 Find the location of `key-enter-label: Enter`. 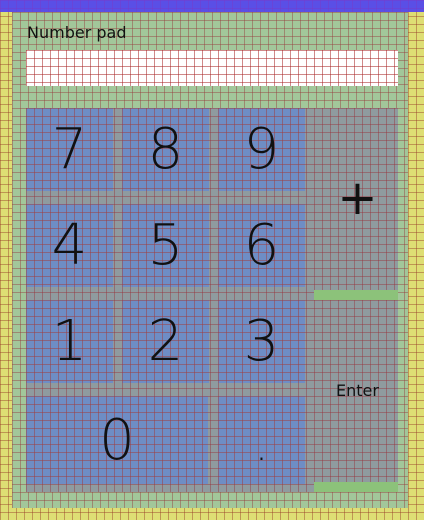

key-enter-label: Enter is located at coordinates (357, 390).